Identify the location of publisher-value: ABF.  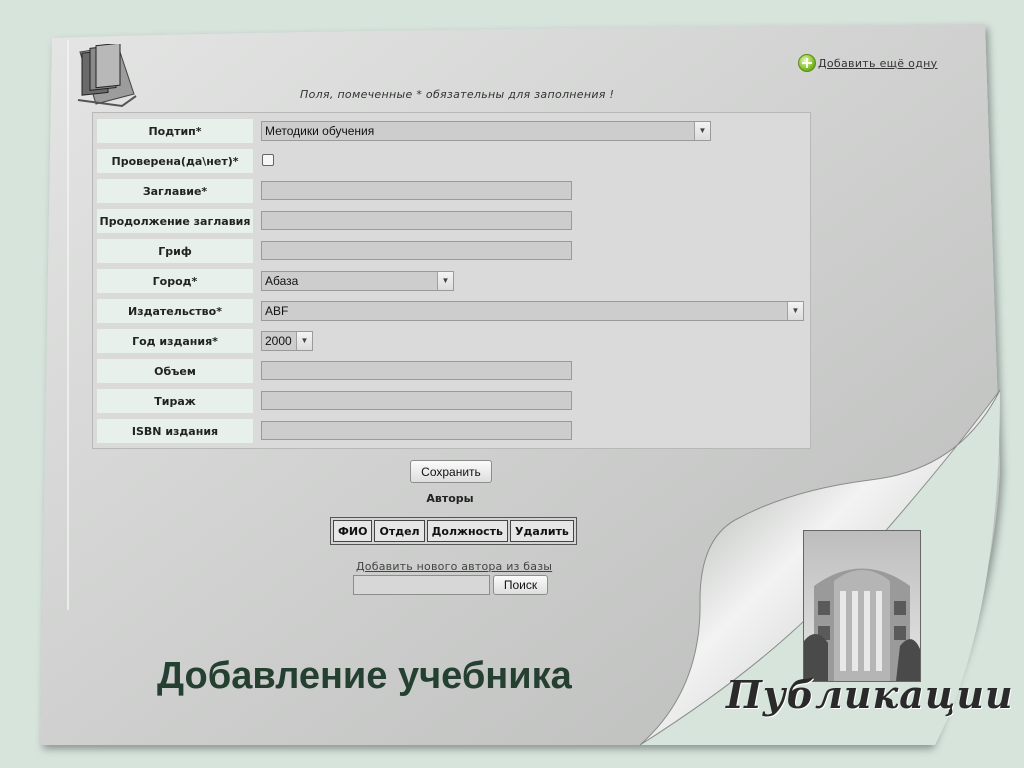
(277, 311).